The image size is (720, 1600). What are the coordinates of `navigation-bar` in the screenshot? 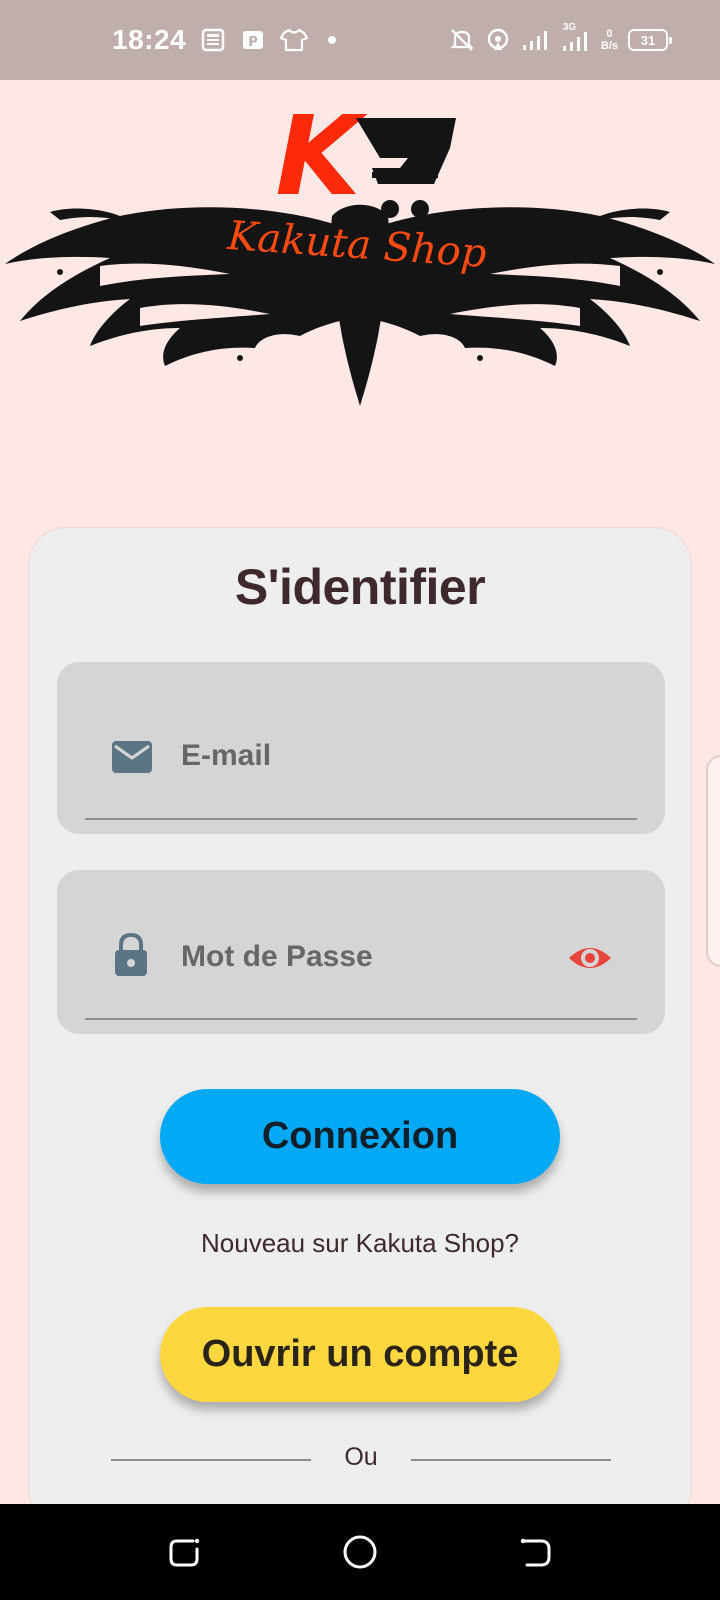 It's located at (360, 1552).